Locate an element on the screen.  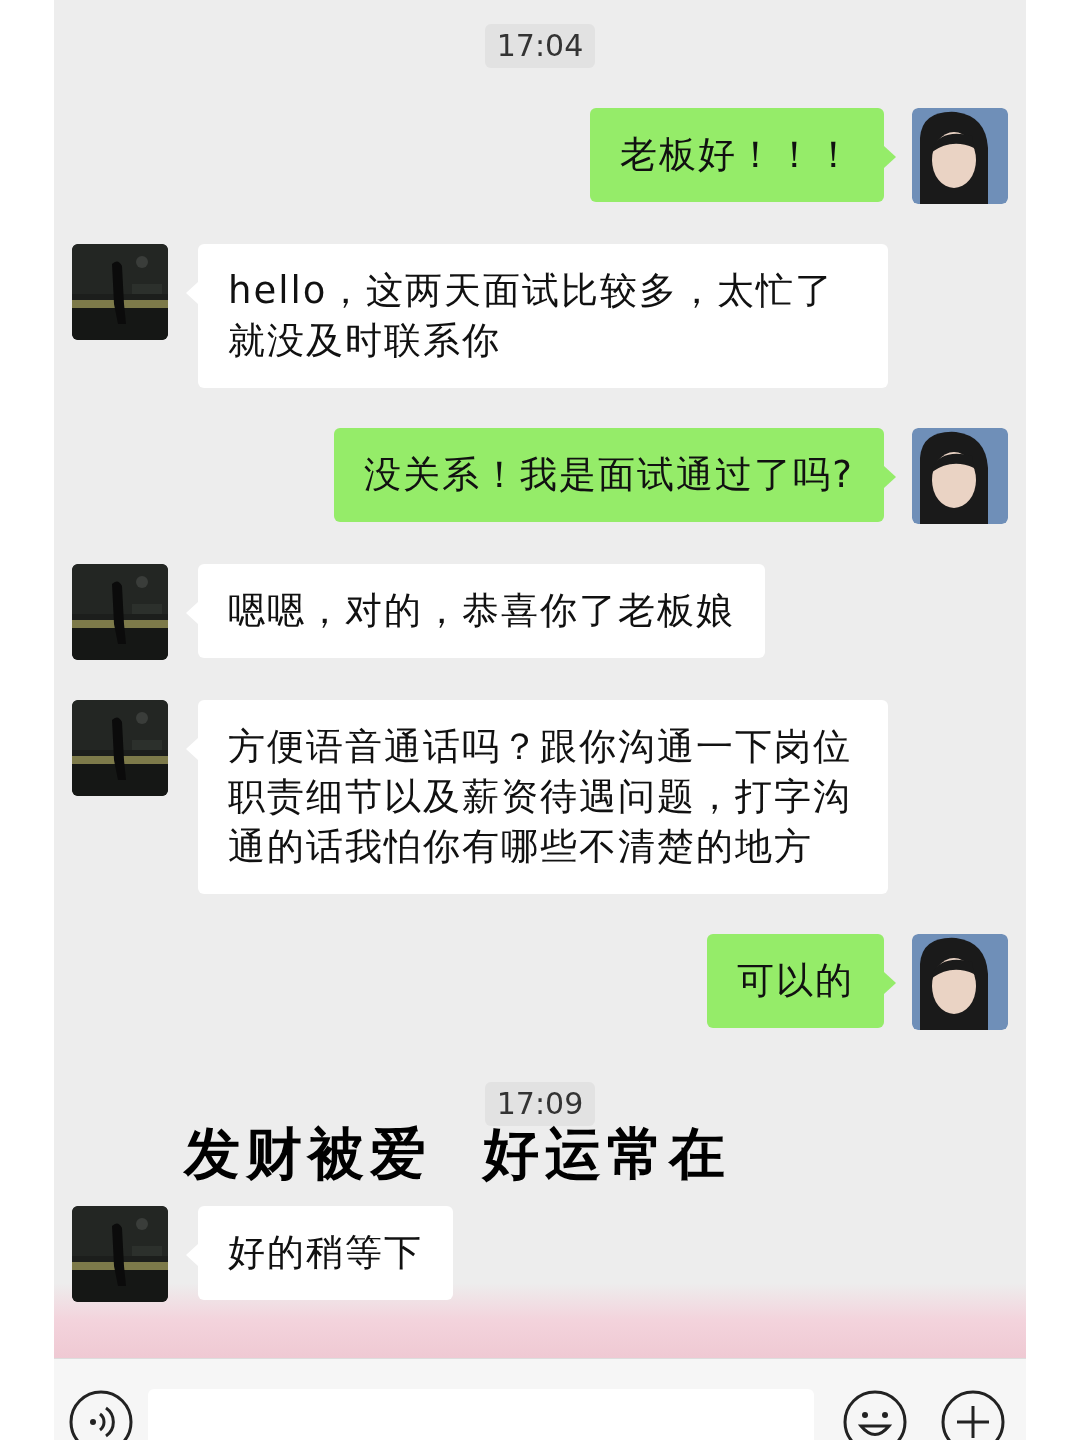
message-bubble: 没关系！我是面试通过了吗? is located at coordinates (609, 475).